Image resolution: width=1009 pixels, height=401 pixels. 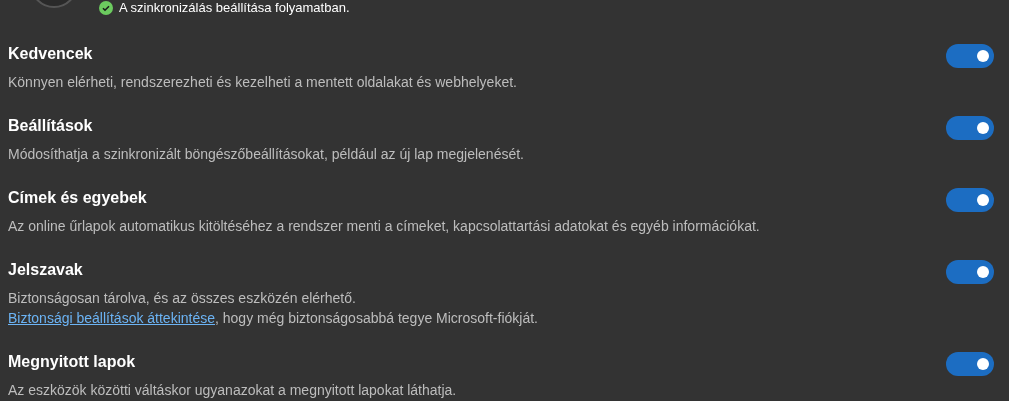 What do you see at coordinates (232, 390) in the screenshot?
I see `setting-description: Az eszközök közötti váltáskor ugyanazokat a megnyitott lapokat láthatja.` at bounding box center [232, 390].